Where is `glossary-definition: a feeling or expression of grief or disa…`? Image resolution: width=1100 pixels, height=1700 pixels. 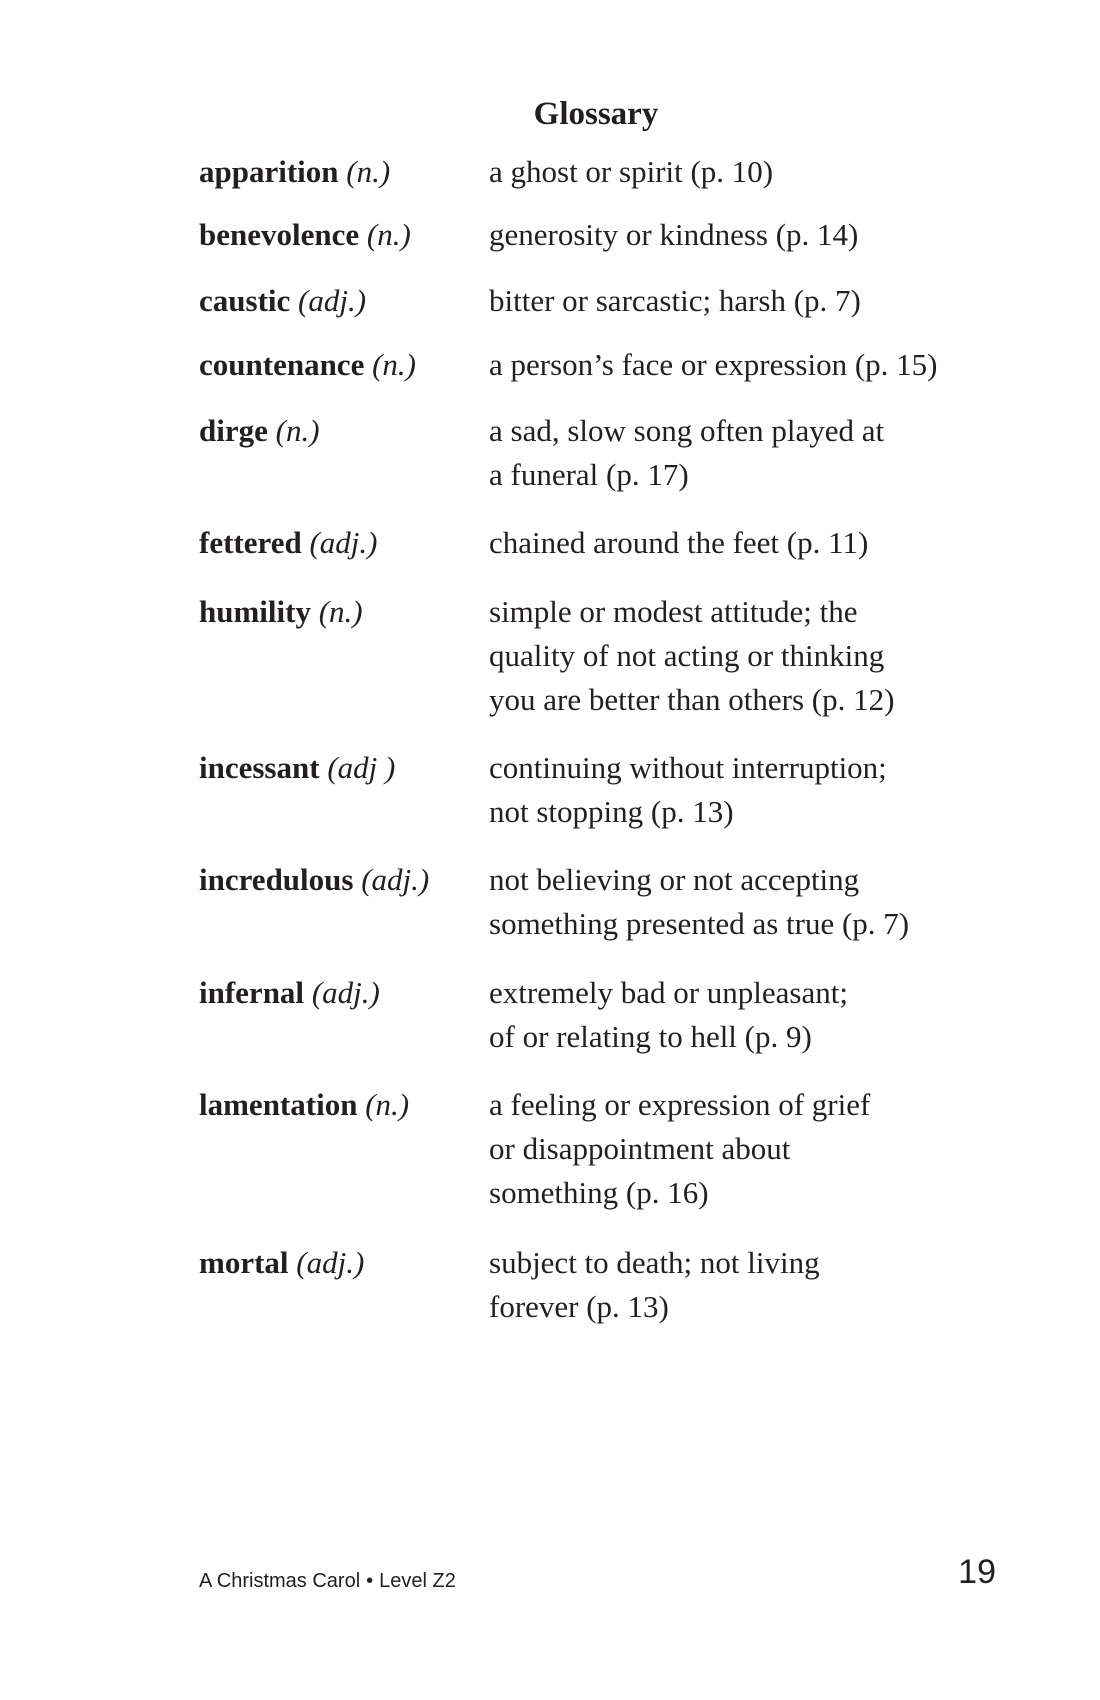 glossary-definition: a feeling or expression of grief or disa… is located at coordinates (680, 1148).